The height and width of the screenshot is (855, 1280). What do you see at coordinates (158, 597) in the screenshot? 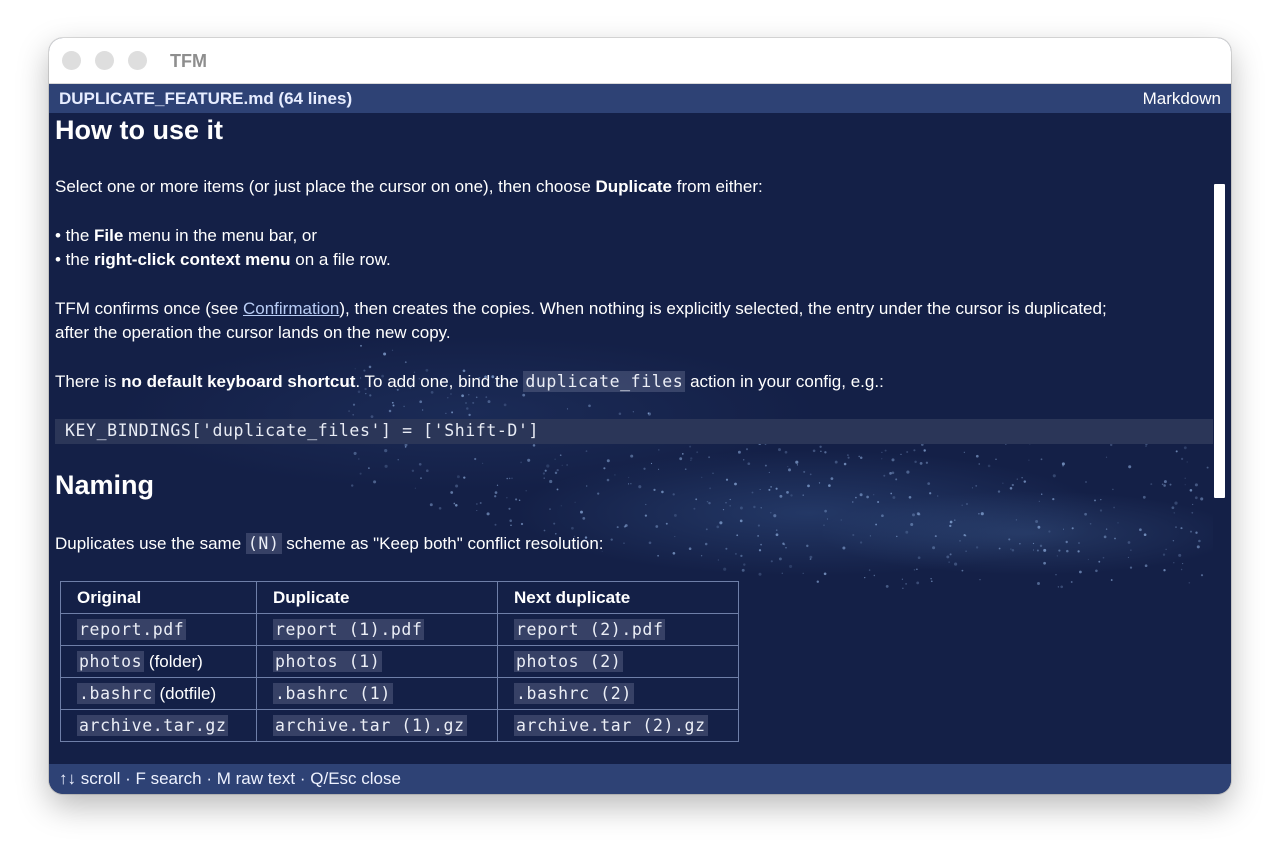
I see `column-header-original: Original` at bounding box center [158, 597].